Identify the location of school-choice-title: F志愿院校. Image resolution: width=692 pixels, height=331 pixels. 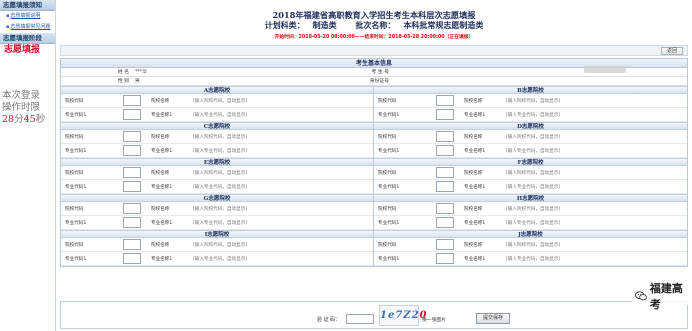
(530, 162).